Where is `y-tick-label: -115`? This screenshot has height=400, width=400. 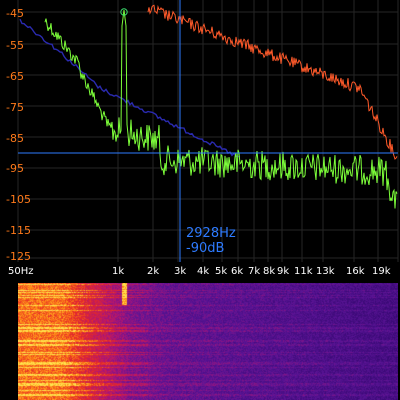 y-tick-label: -115 is located at coordinates (18, 230).